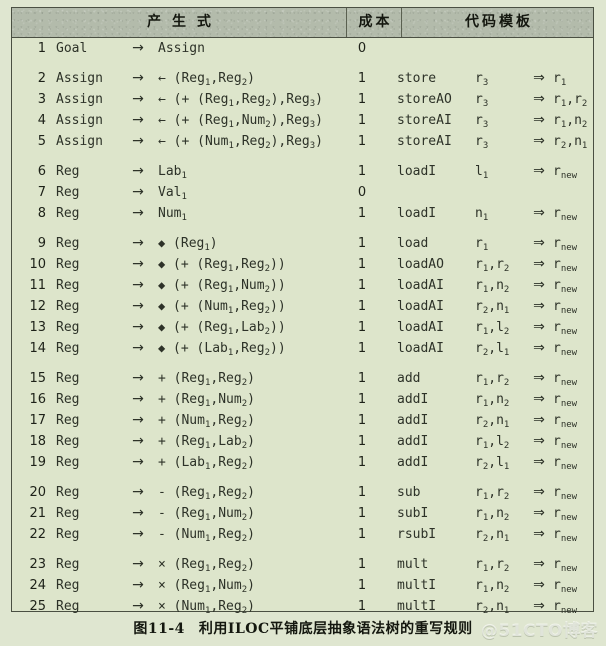 The width and height of the screenshot is (606, 646). What do you see at coordinates (37, 585) in the screenshot?
I see `row-number: 24` at bounding box center [37, 585].